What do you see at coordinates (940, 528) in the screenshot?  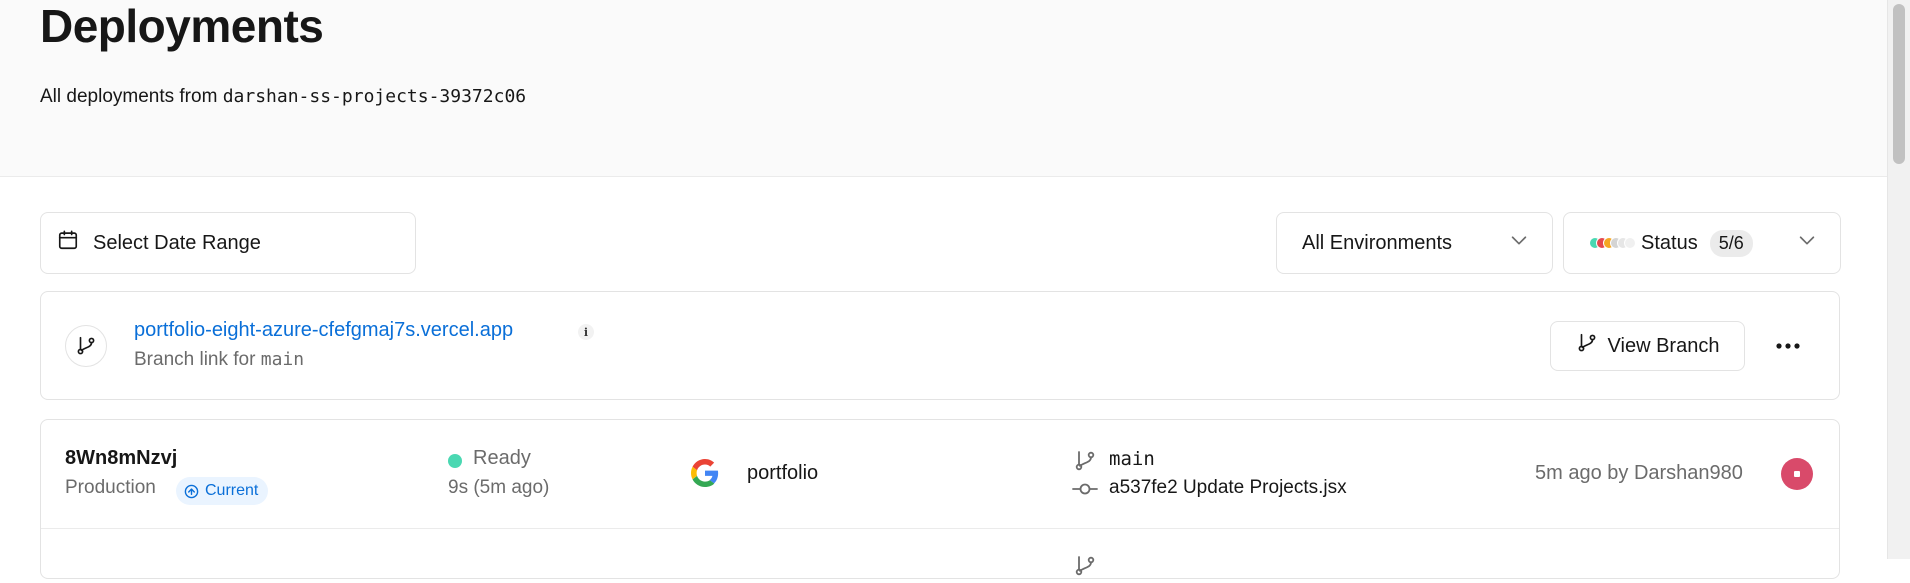 I see `row-divider` at bounding box center [940, 528].